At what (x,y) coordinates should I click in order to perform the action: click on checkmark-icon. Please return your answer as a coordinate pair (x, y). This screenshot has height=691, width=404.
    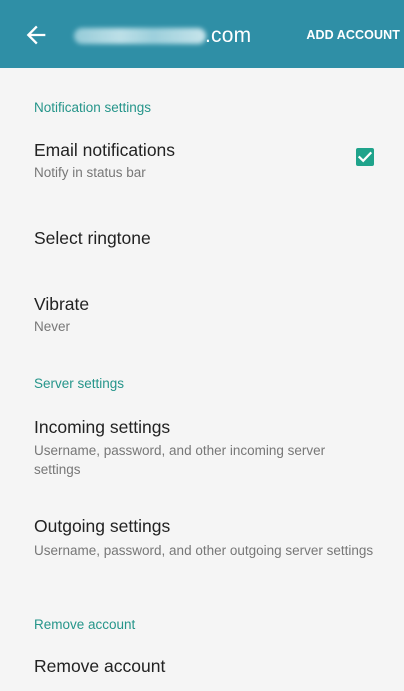
    Looking at the image, I should click on (365, 157).